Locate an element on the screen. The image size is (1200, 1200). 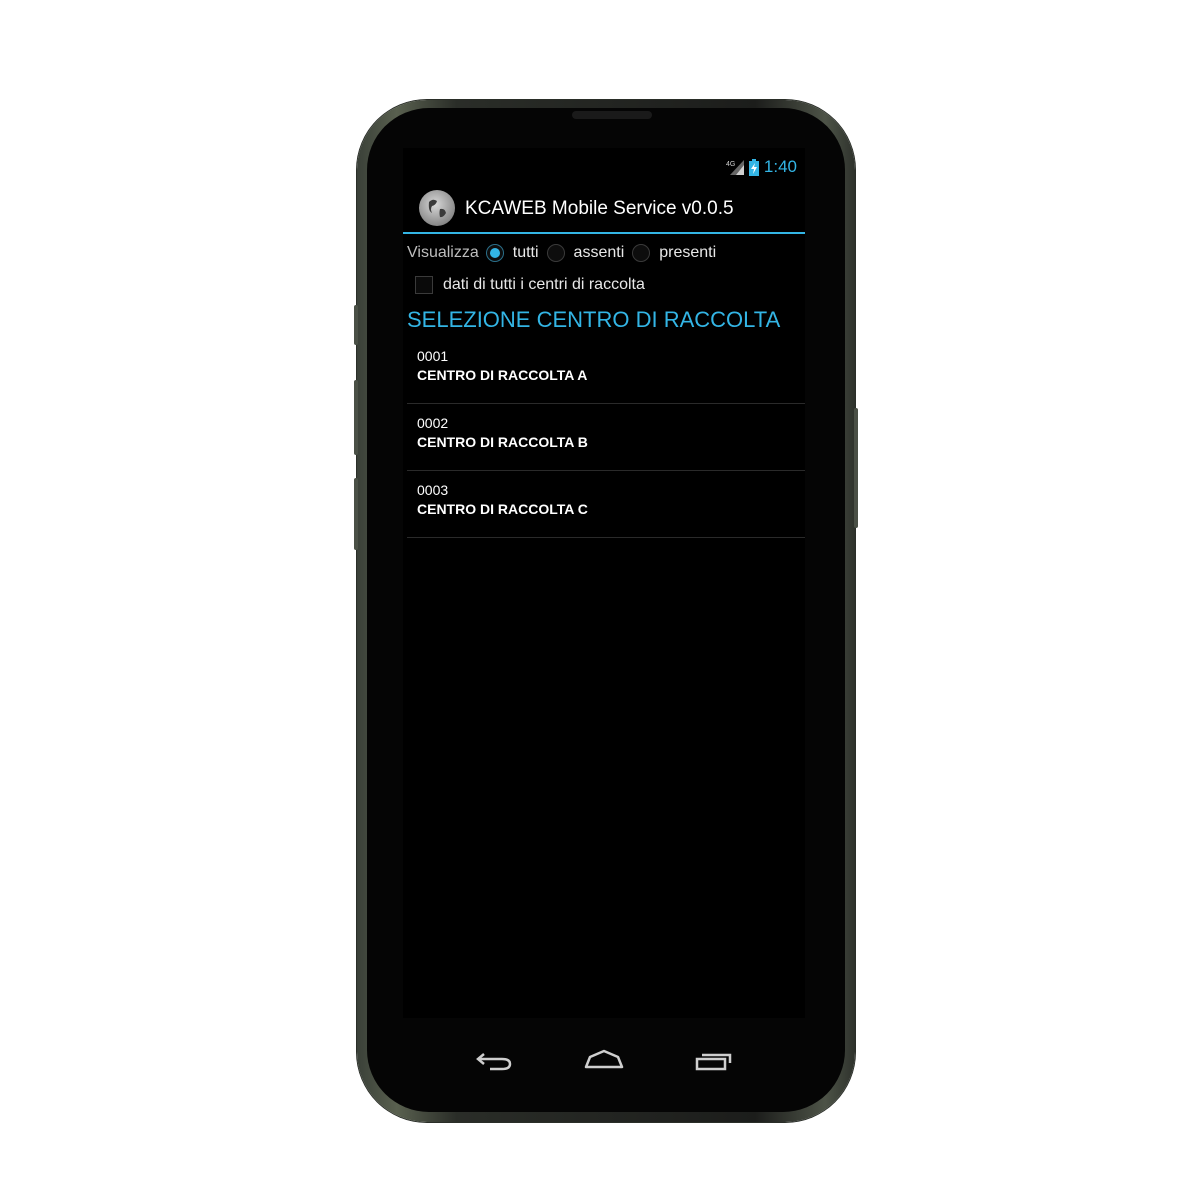
list-item: 0002 CENTRO DI RACCOLTA B is located at coordinates (606, 437).